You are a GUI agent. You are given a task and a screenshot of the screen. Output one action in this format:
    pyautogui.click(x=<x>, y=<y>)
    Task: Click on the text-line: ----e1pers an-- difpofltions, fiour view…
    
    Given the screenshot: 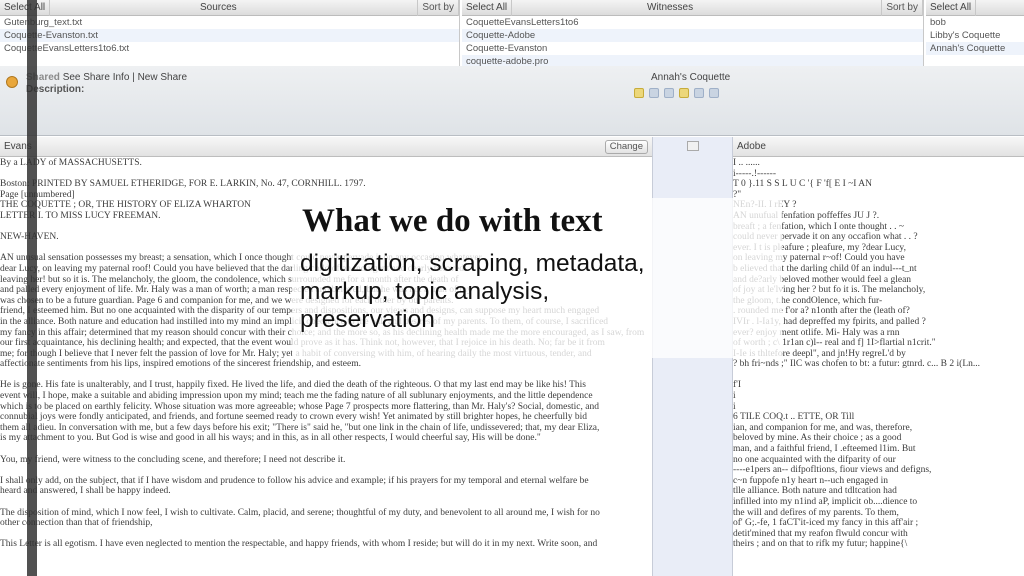 What is the action you would take?
    pyautogui.click(x=832, y=470)
    